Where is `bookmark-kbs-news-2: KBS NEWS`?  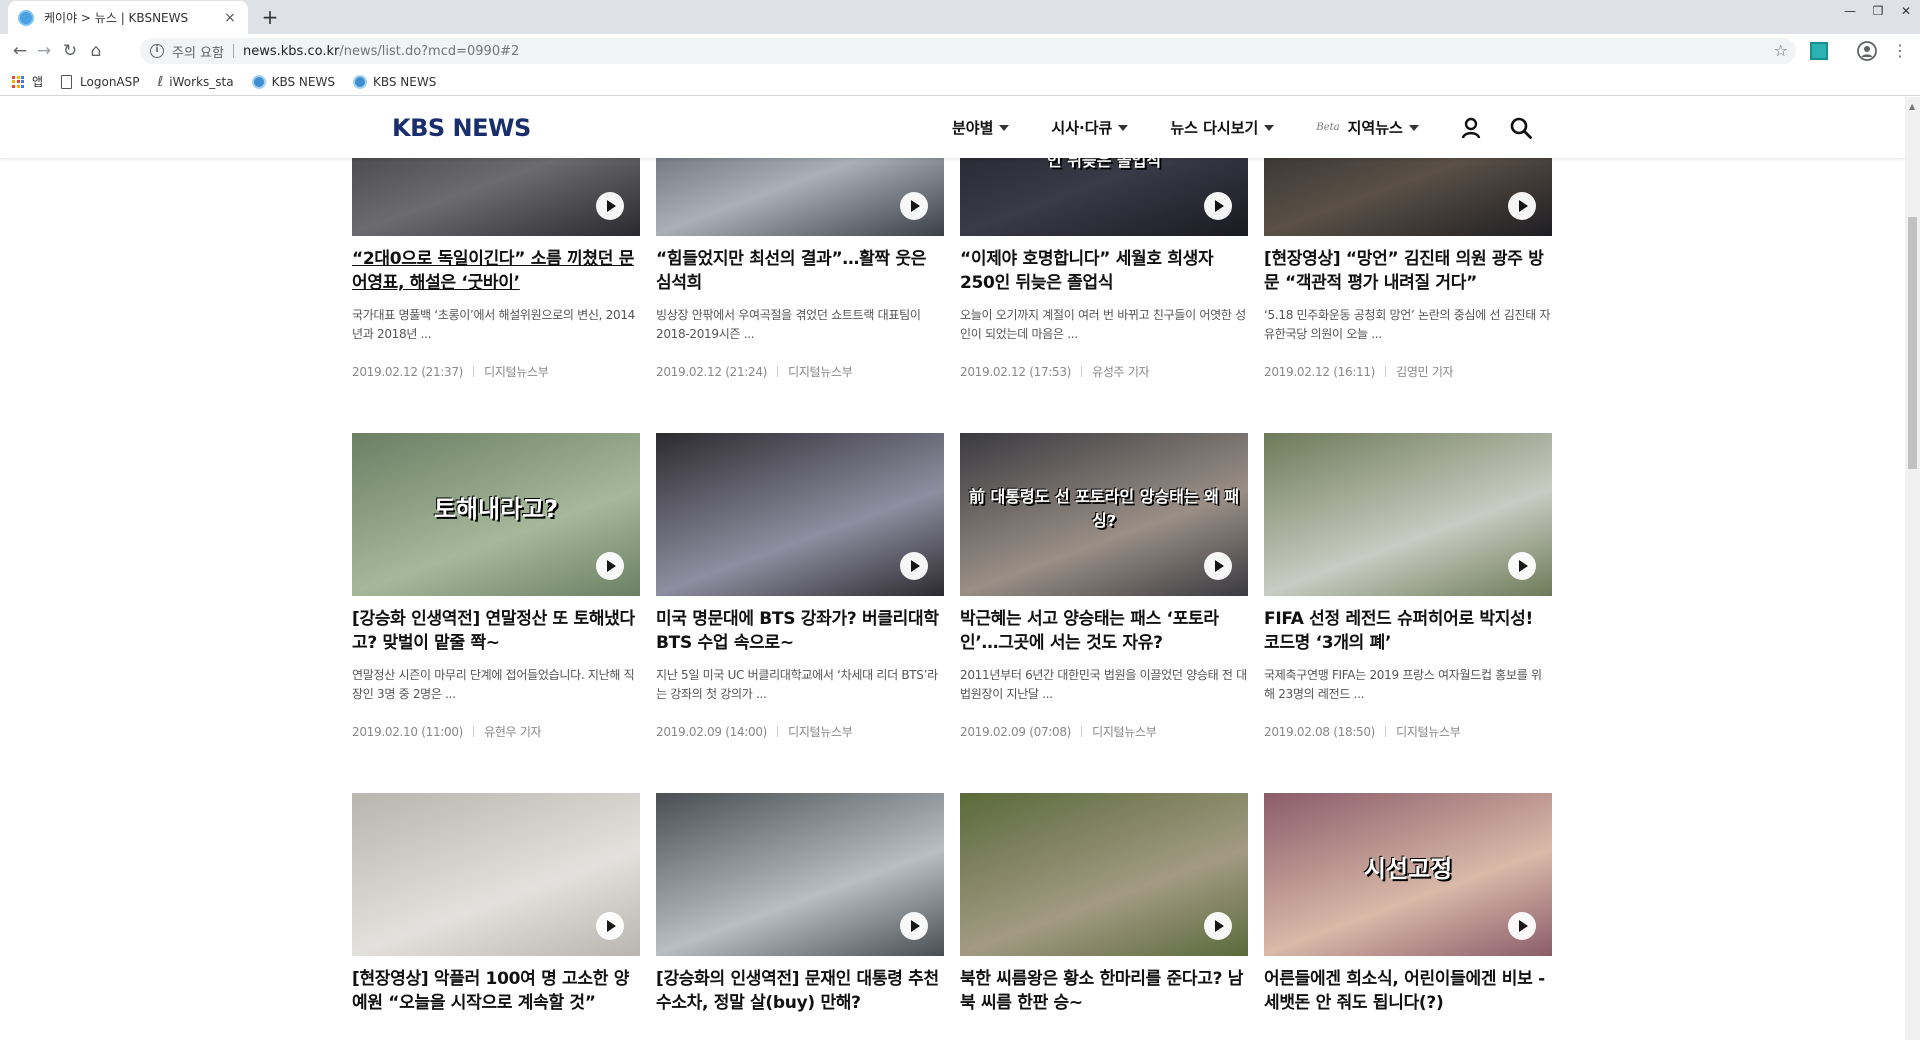 bookmark-kbs-news-2: KBS NEWS is located at coordinates (394, 81).